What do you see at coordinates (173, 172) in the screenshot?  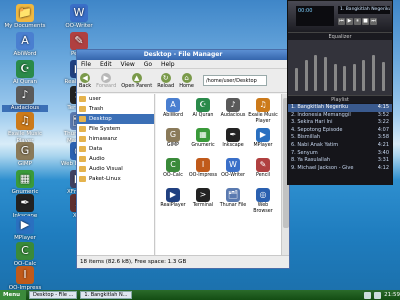 I see `file-item: C OO-Calc` at bounding box center [173, 172].